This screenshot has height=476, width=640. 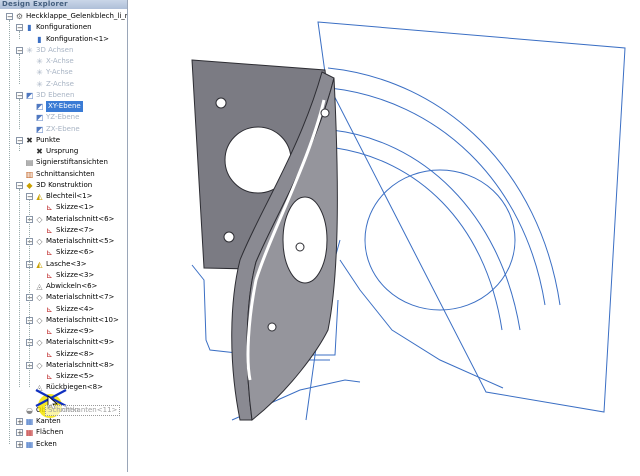 What do you see at coordinates (55, 94) in the screenshot?
I see `tree-item-label: 3D Ebenen` at bounding box center [55, 94].